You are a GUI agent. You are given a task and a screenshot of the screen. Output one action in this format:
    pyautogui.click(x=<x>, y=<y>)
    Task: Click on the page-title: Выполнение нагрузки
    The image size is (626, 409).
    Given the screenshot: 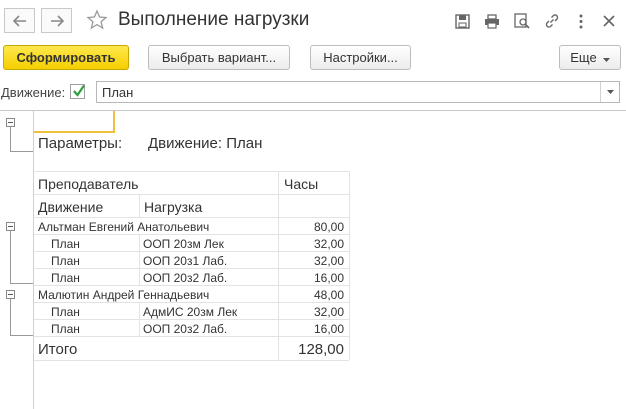 What is the action you would take?
    pyautogui.click(x=214, y=19)
    